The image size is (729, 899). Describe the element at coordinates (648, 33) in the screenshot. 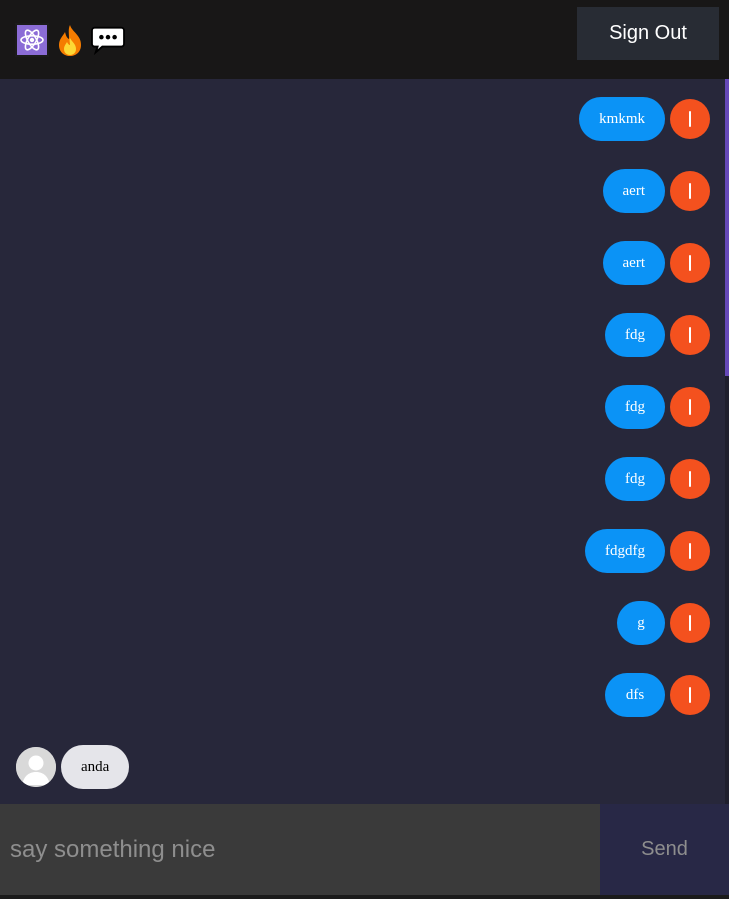

I see `sign-out-button: Sign Out` at that location.